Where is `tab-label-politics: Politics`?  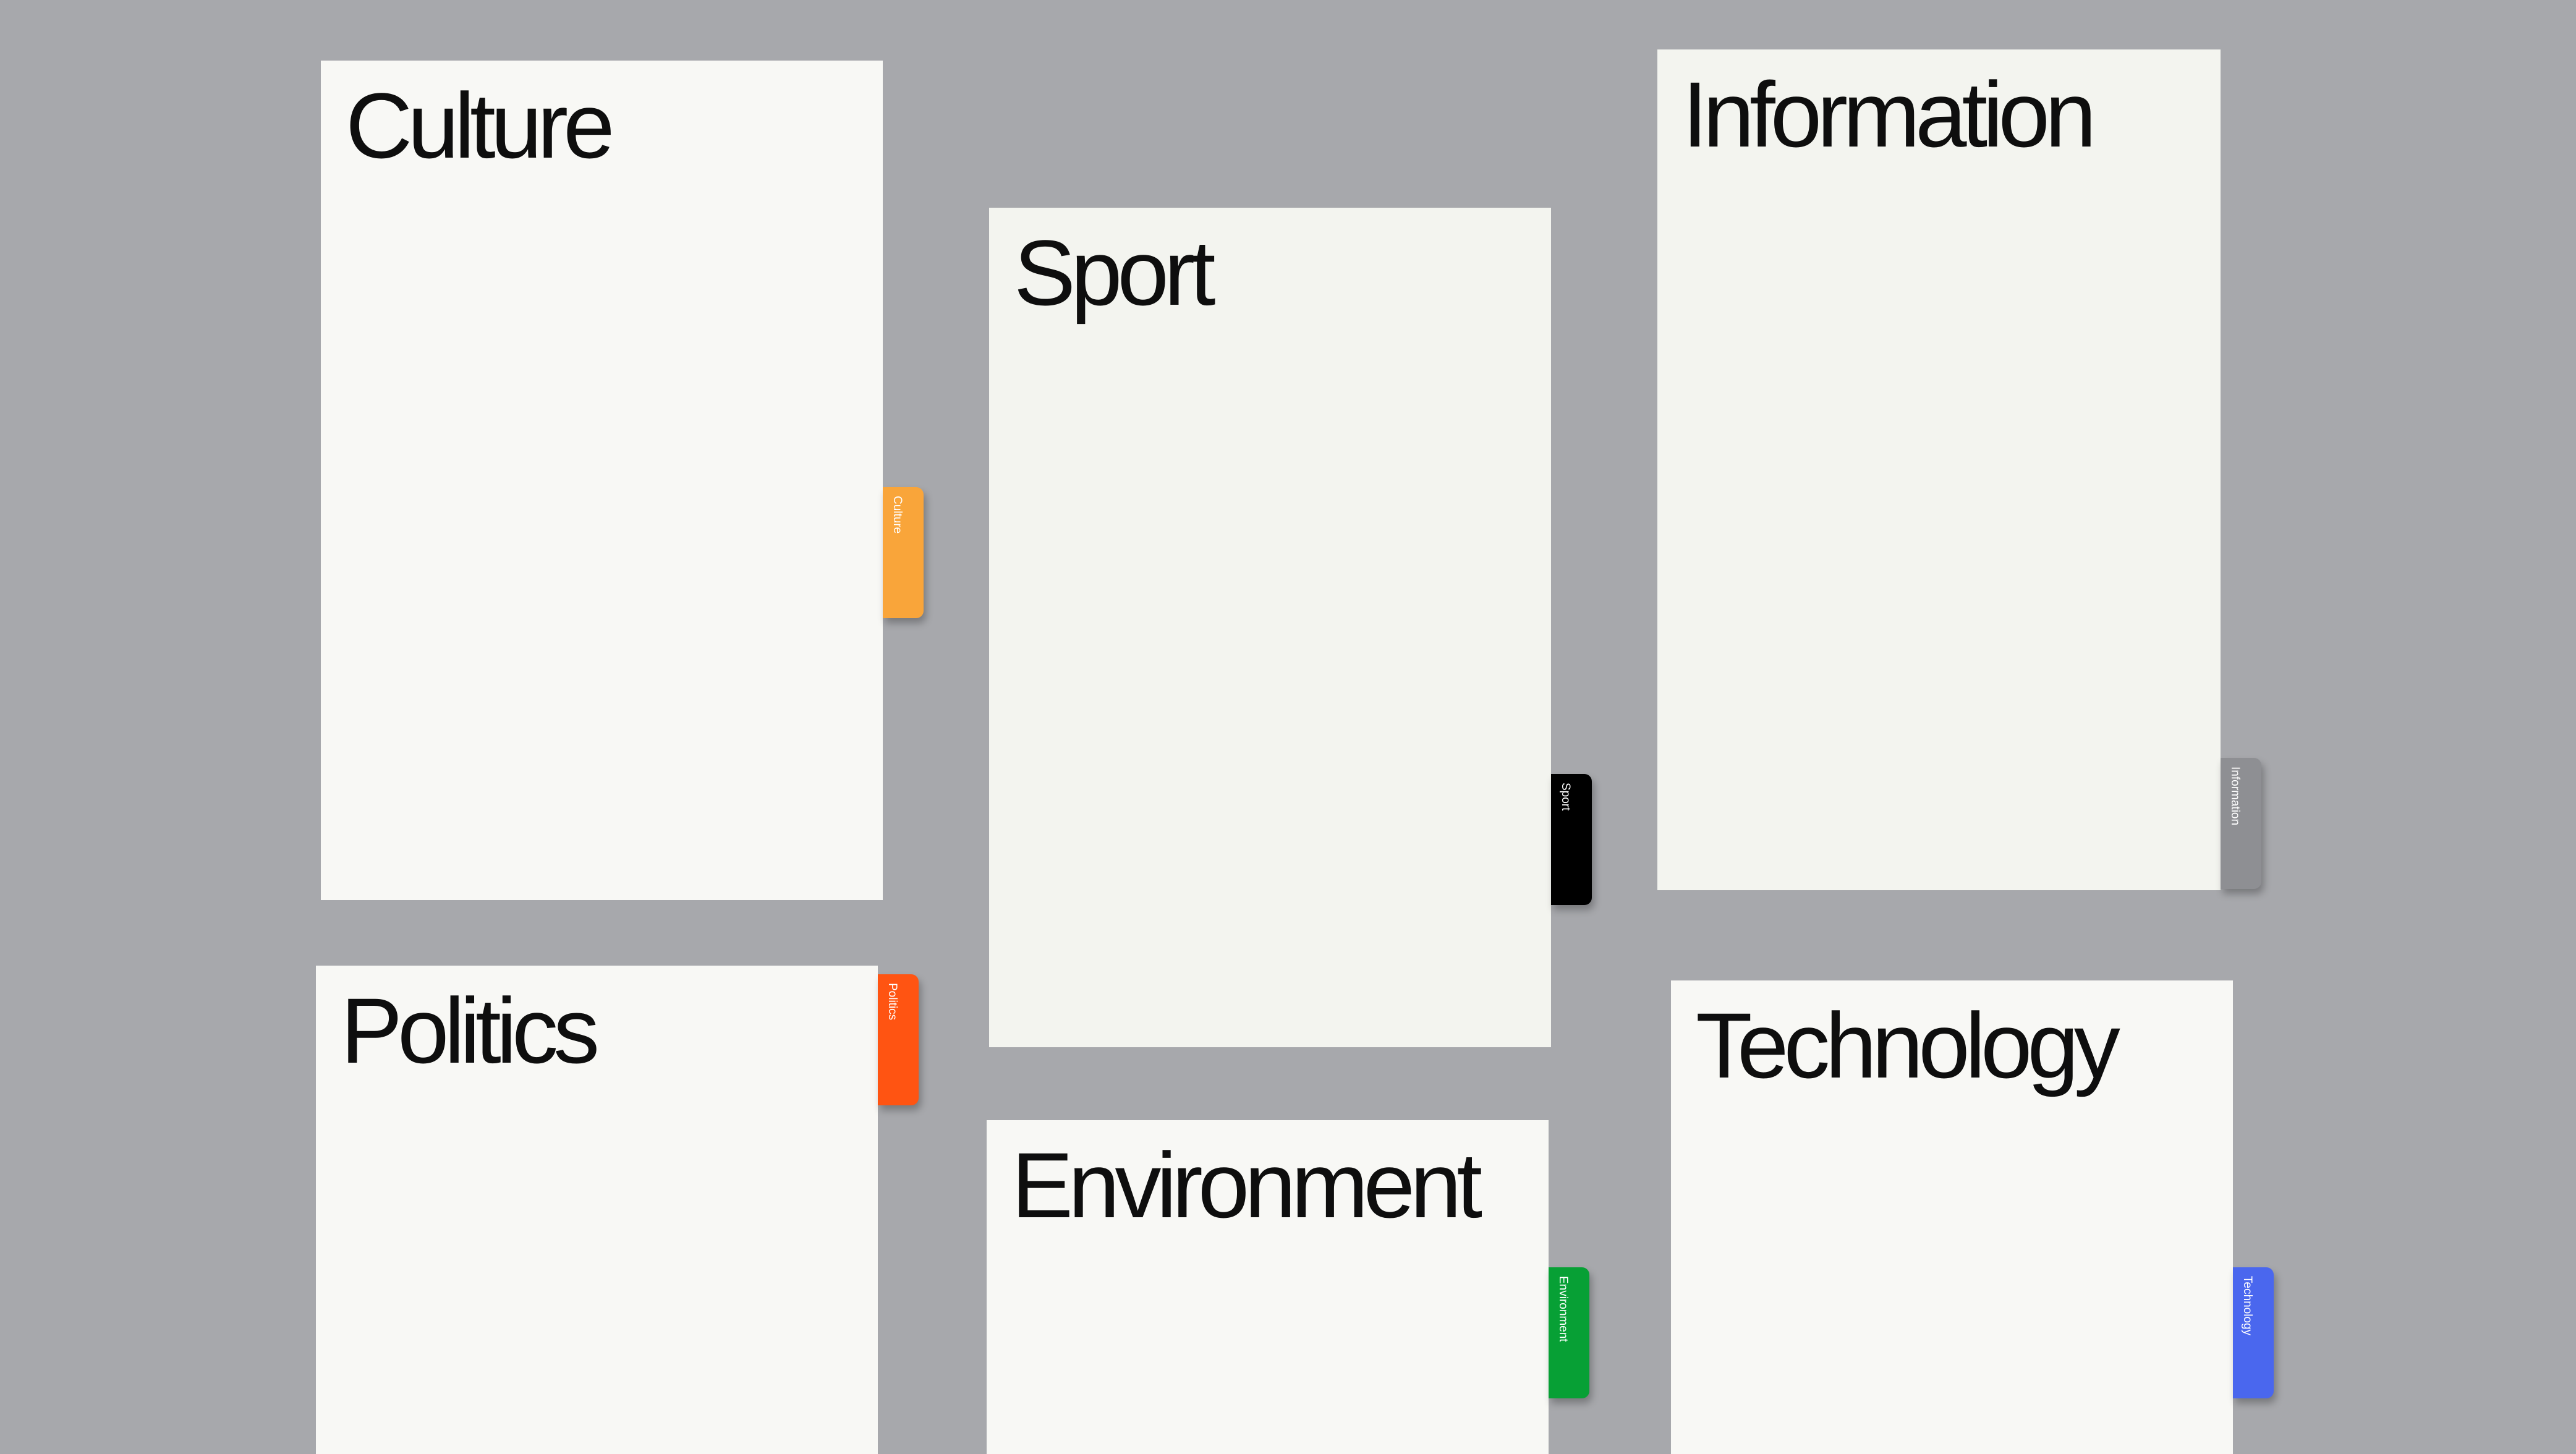
tab-label-politics: Politics is located at coordinates (892, 1002).